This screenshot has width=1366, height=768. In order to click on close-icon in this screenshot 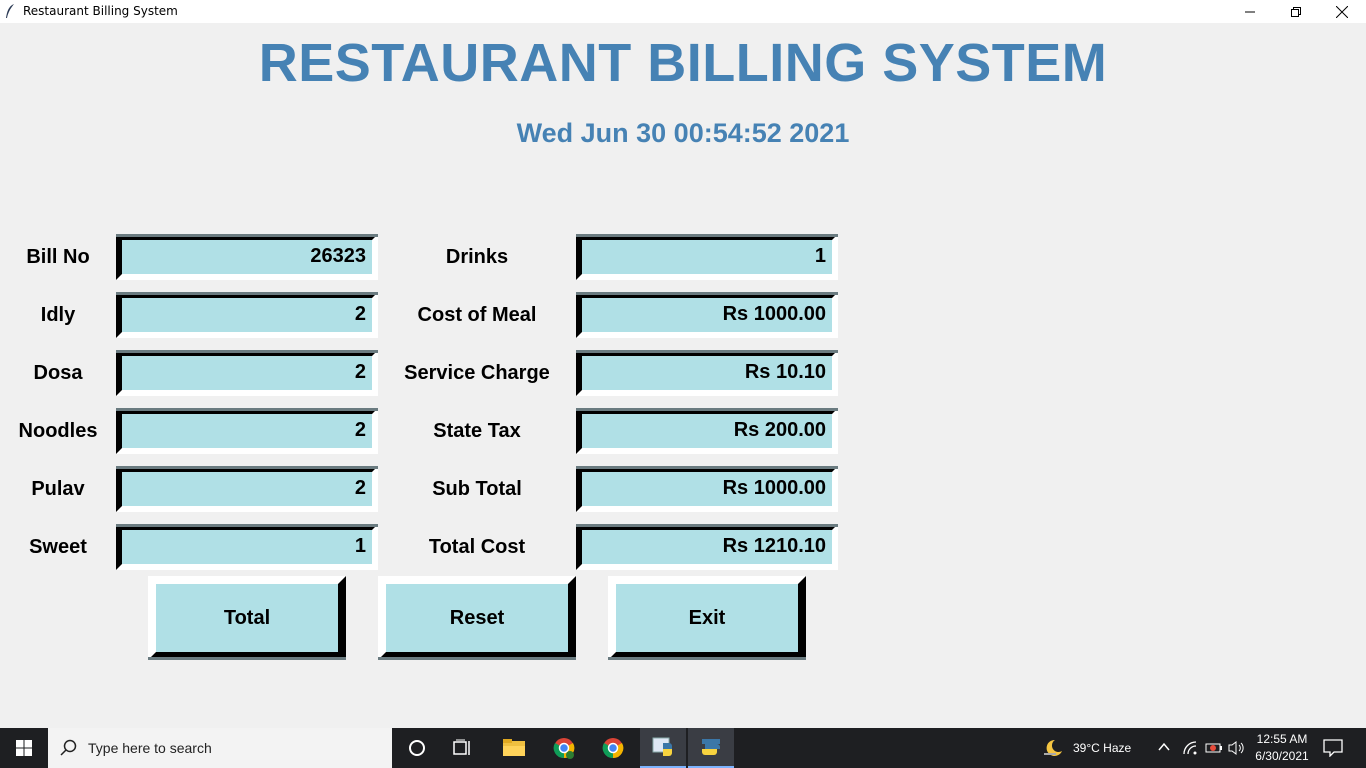, I will do `click(1342, 11)`.